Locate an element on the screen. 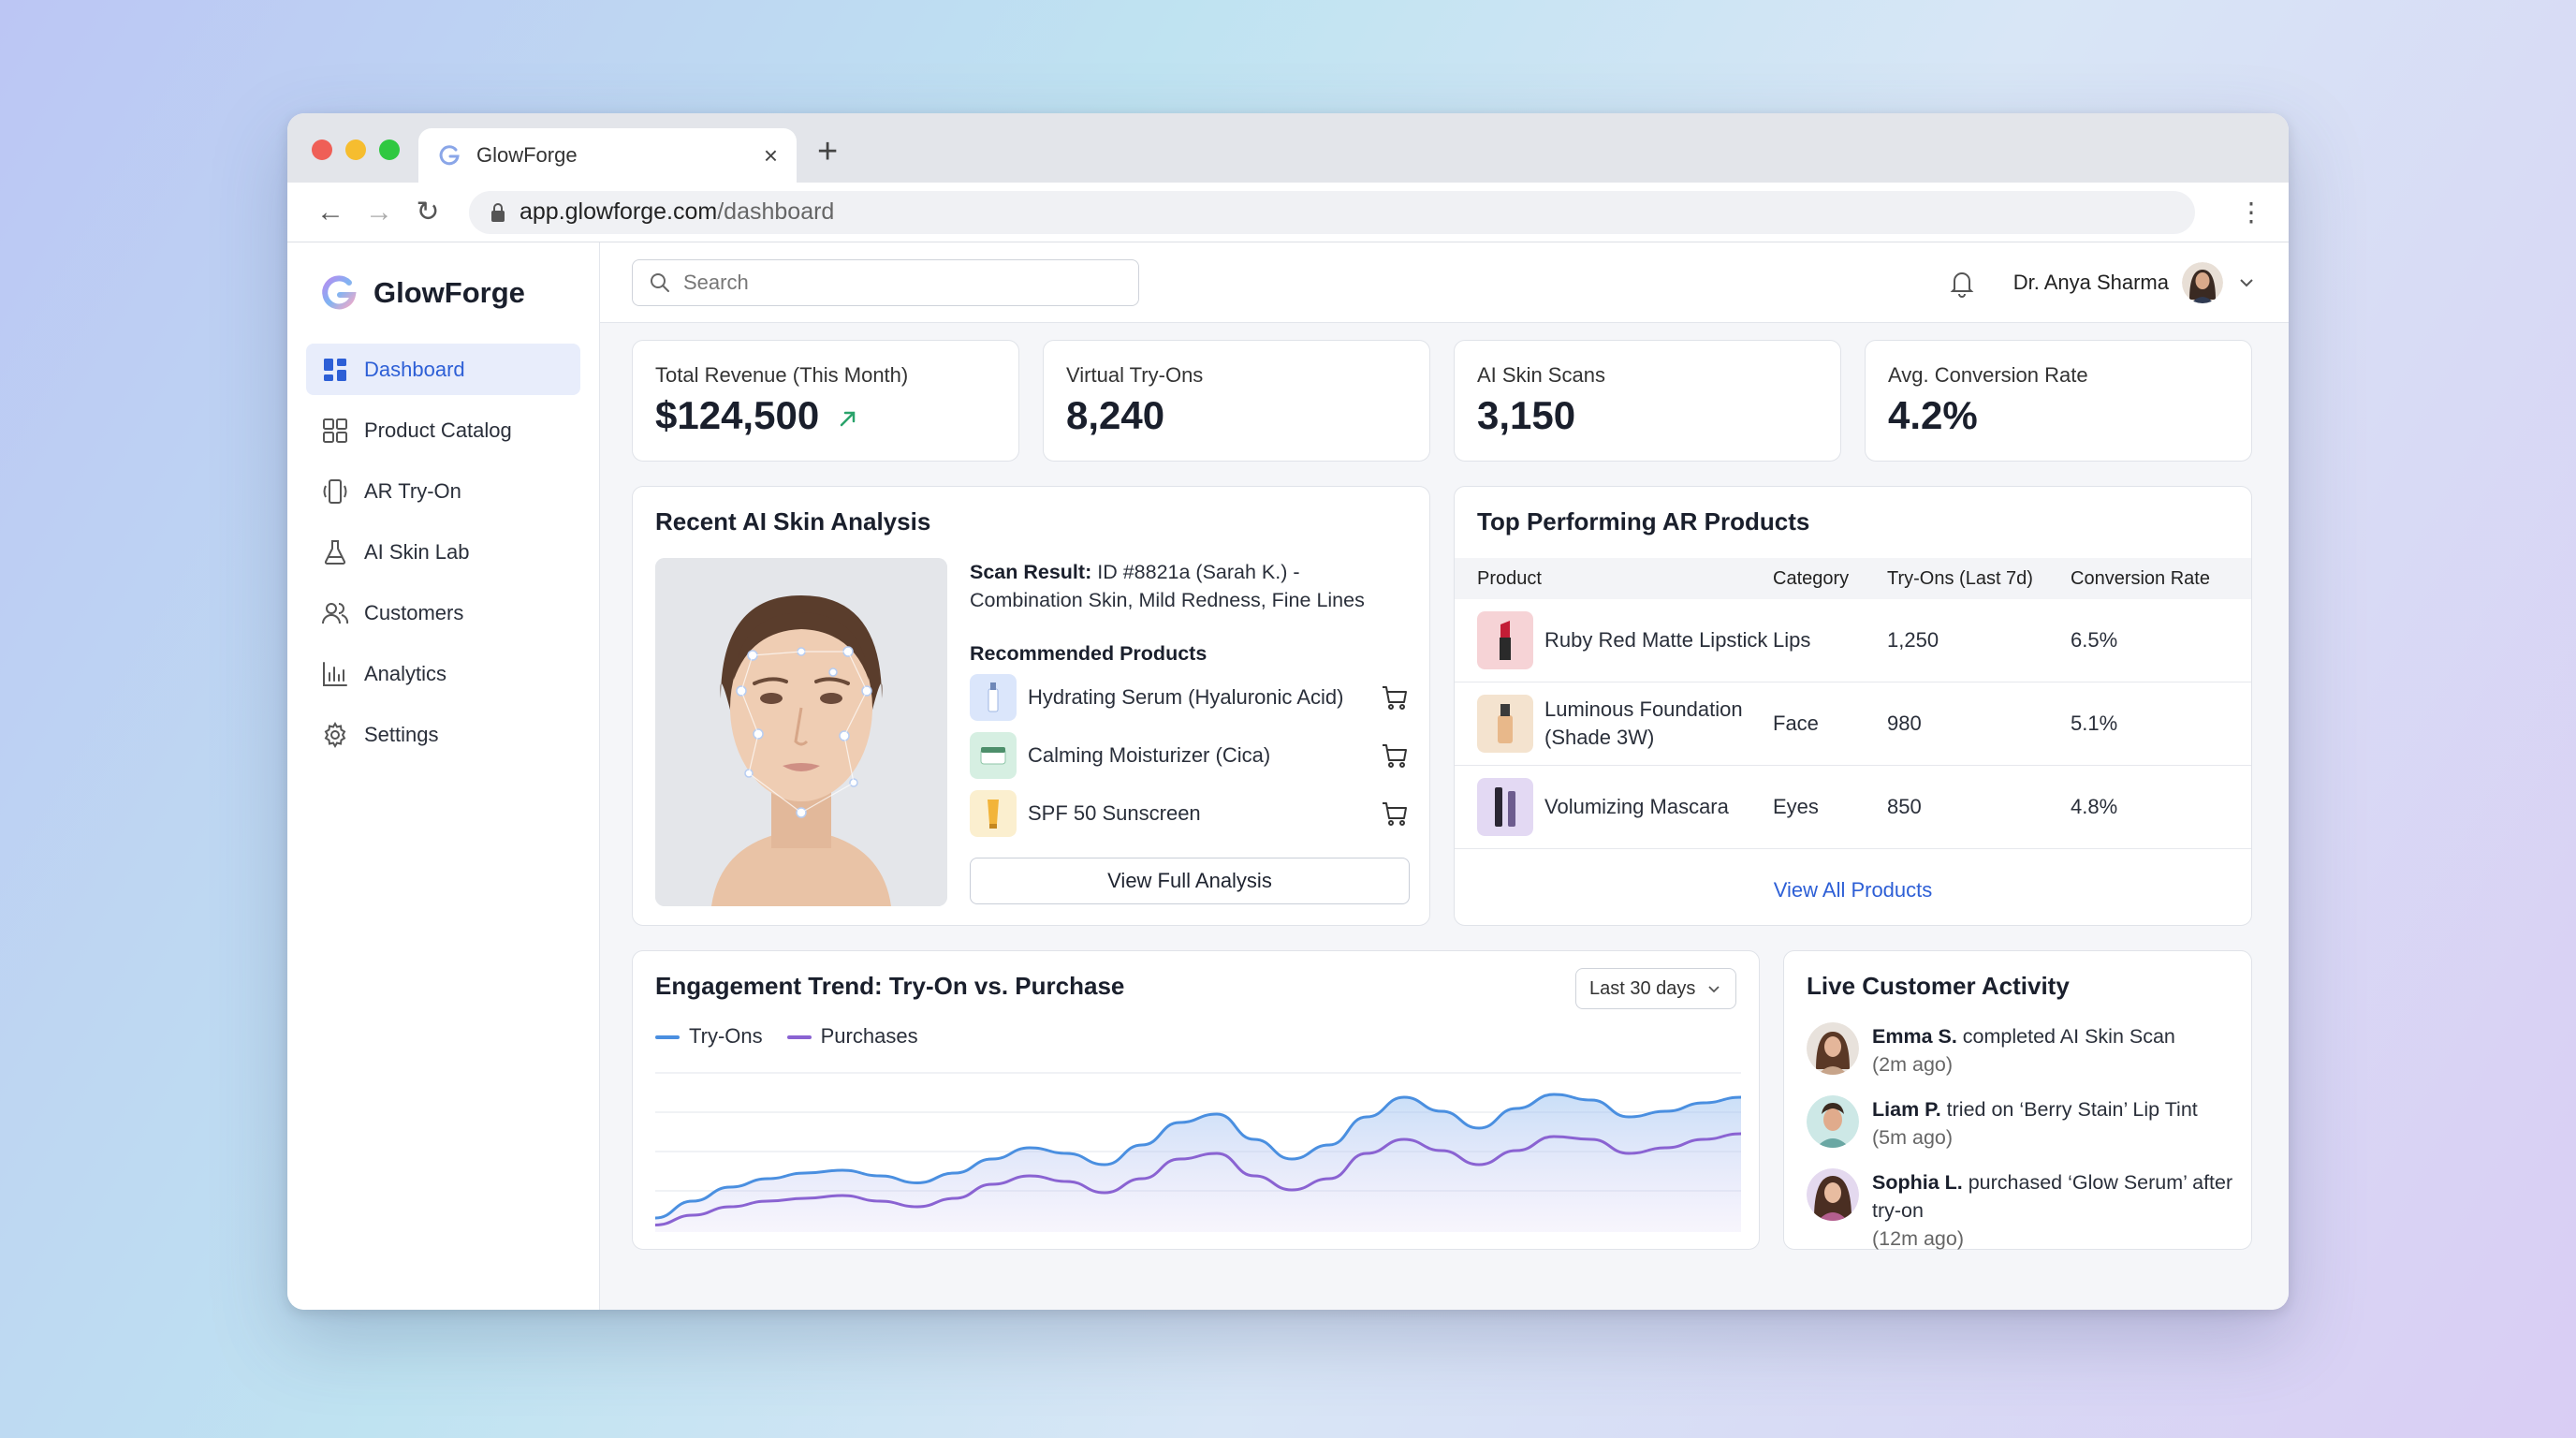 Image resolution: width=2576 pixels, height=1438 pixels. sidebar-item-ar-try-on: AR Try-On is located at coordinates (443, 491).